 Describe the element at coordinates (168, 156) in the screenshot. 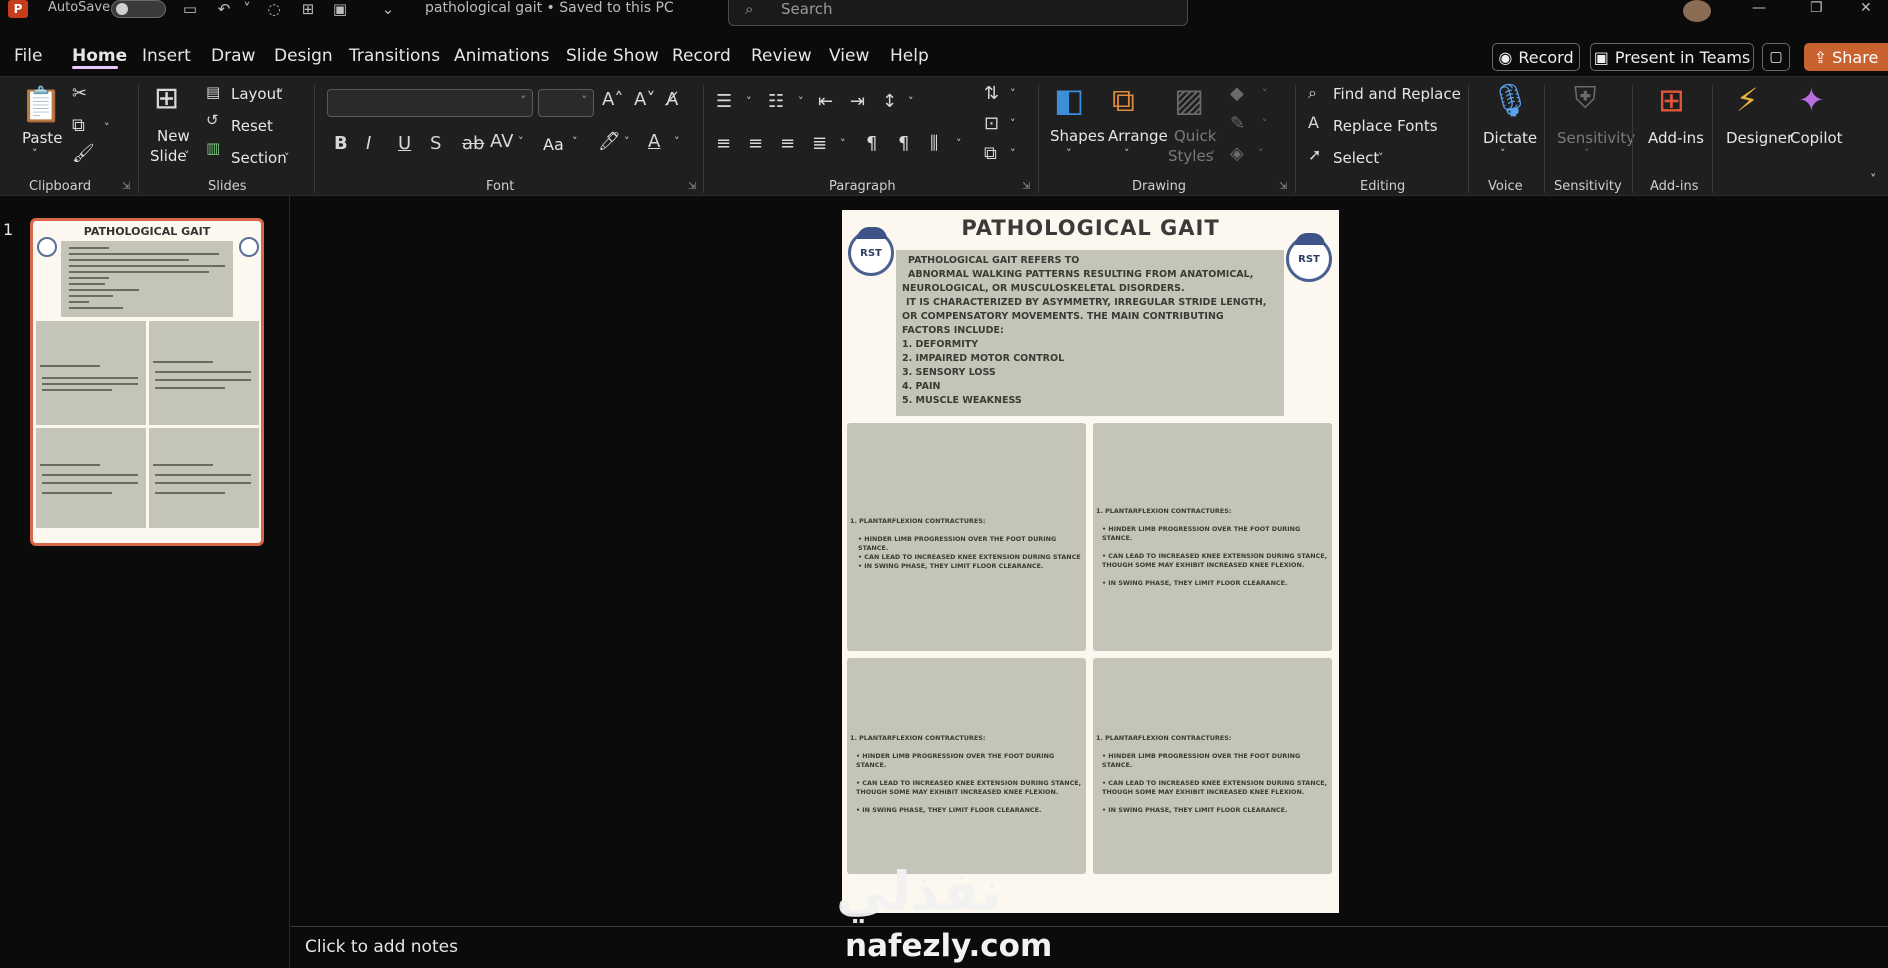

I see `new-slide-button-line2: Slide` at that location.